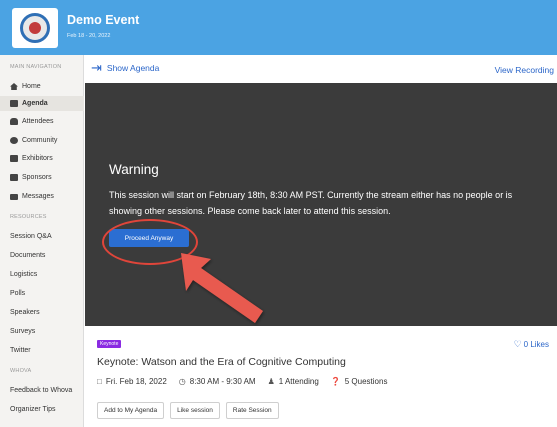  I want to click on pointer-arrow-icon, so click(222, 288).